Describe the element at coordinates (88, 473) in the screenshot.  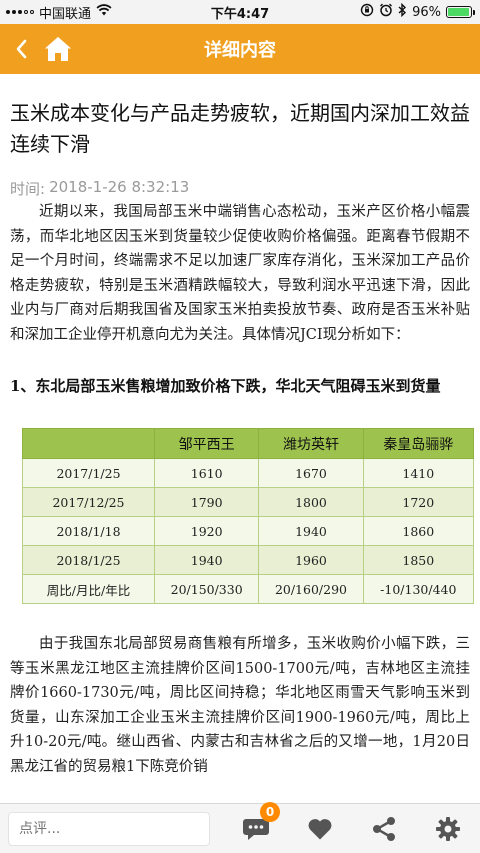
I see `table-cell: 2017/1/25` at that location.